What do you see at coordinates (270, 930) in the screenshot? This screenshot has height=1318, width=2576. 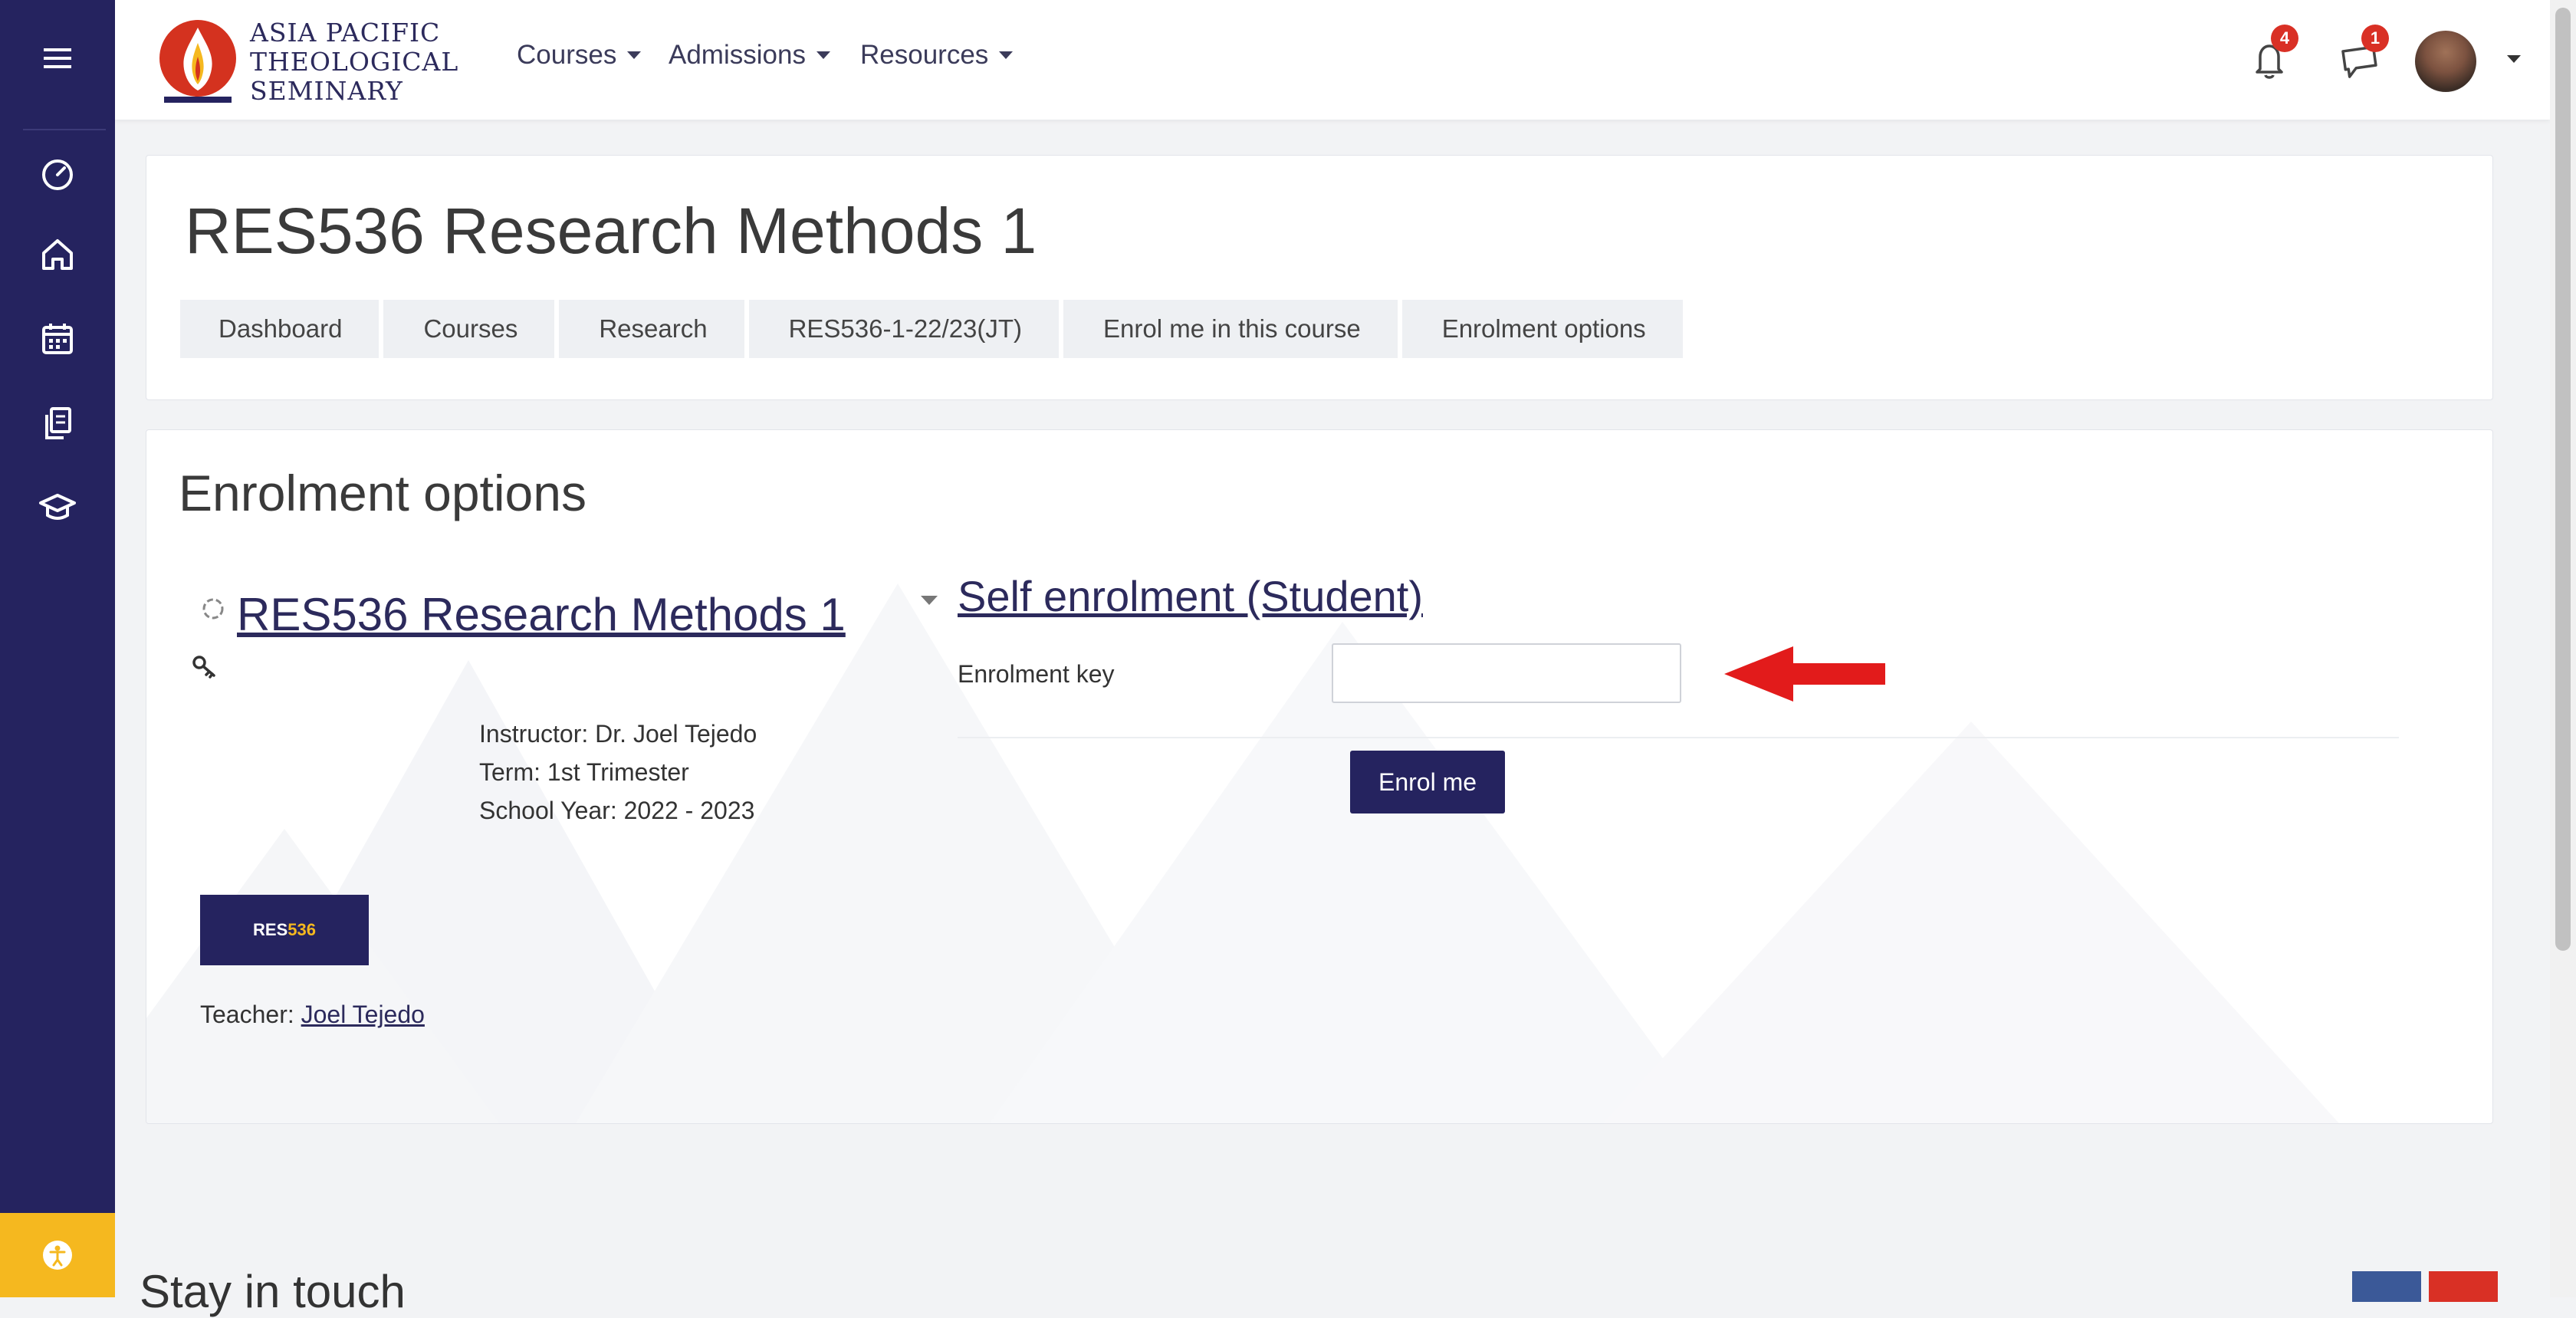 I see `course-image-label: RES` at bounding box center [270, 930].